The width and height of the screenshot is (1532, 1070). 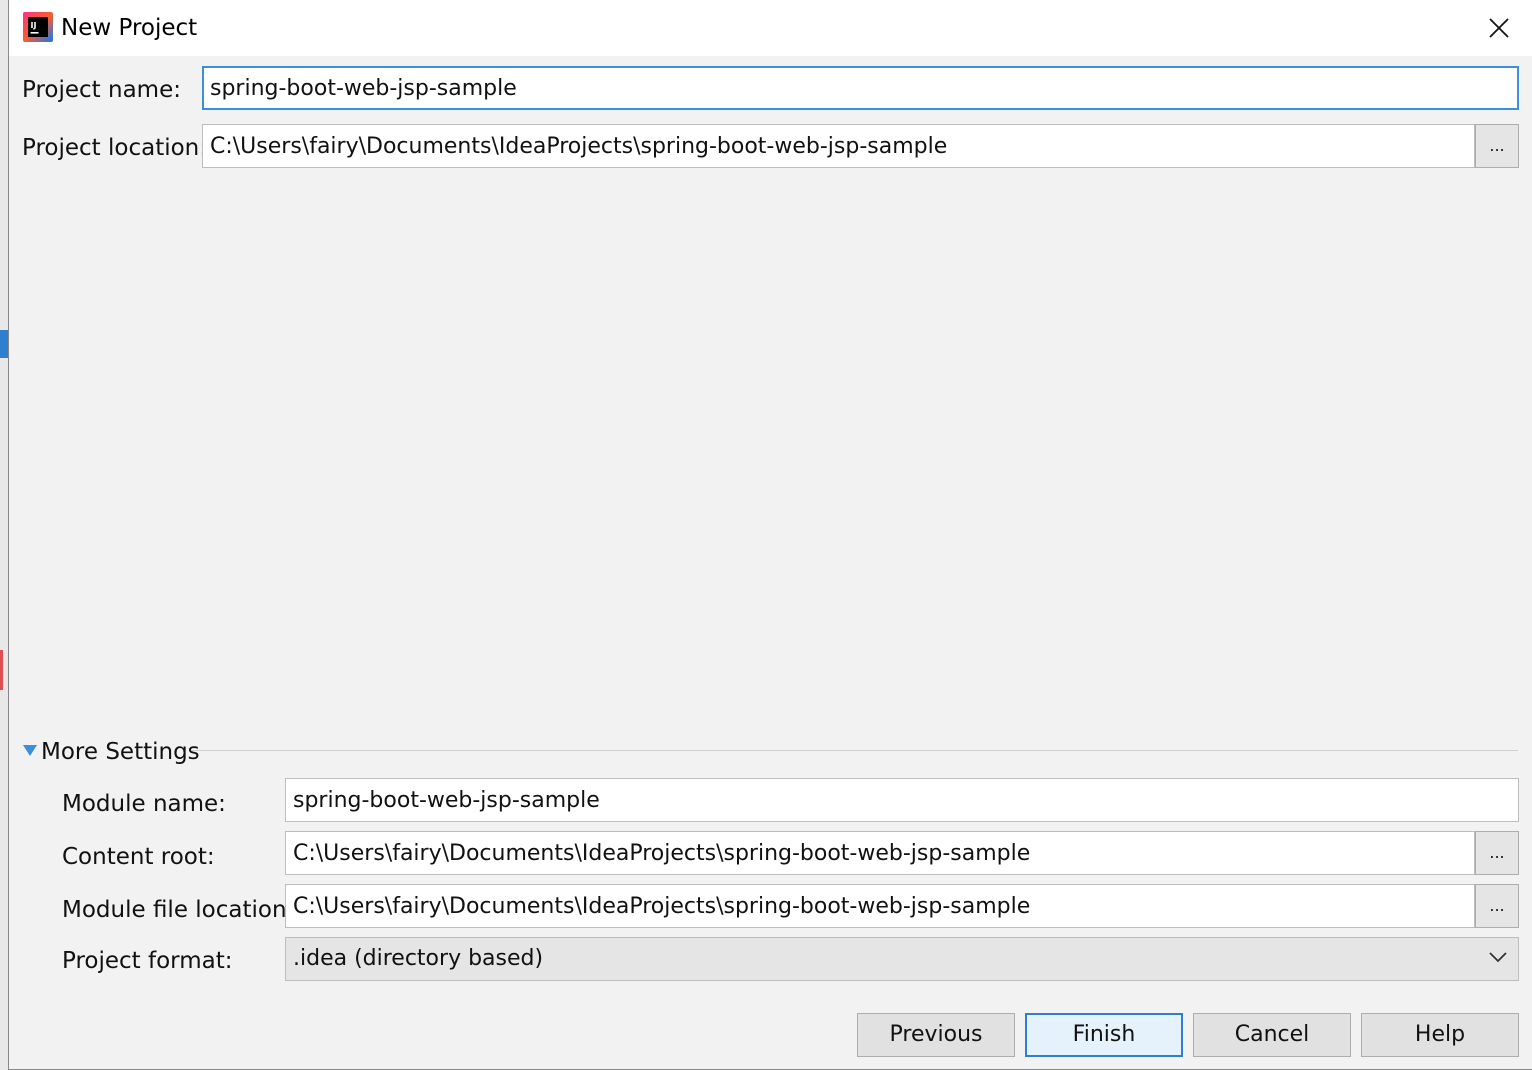 I want to click on chevron-down-icon, so click(x=1498, y=957).